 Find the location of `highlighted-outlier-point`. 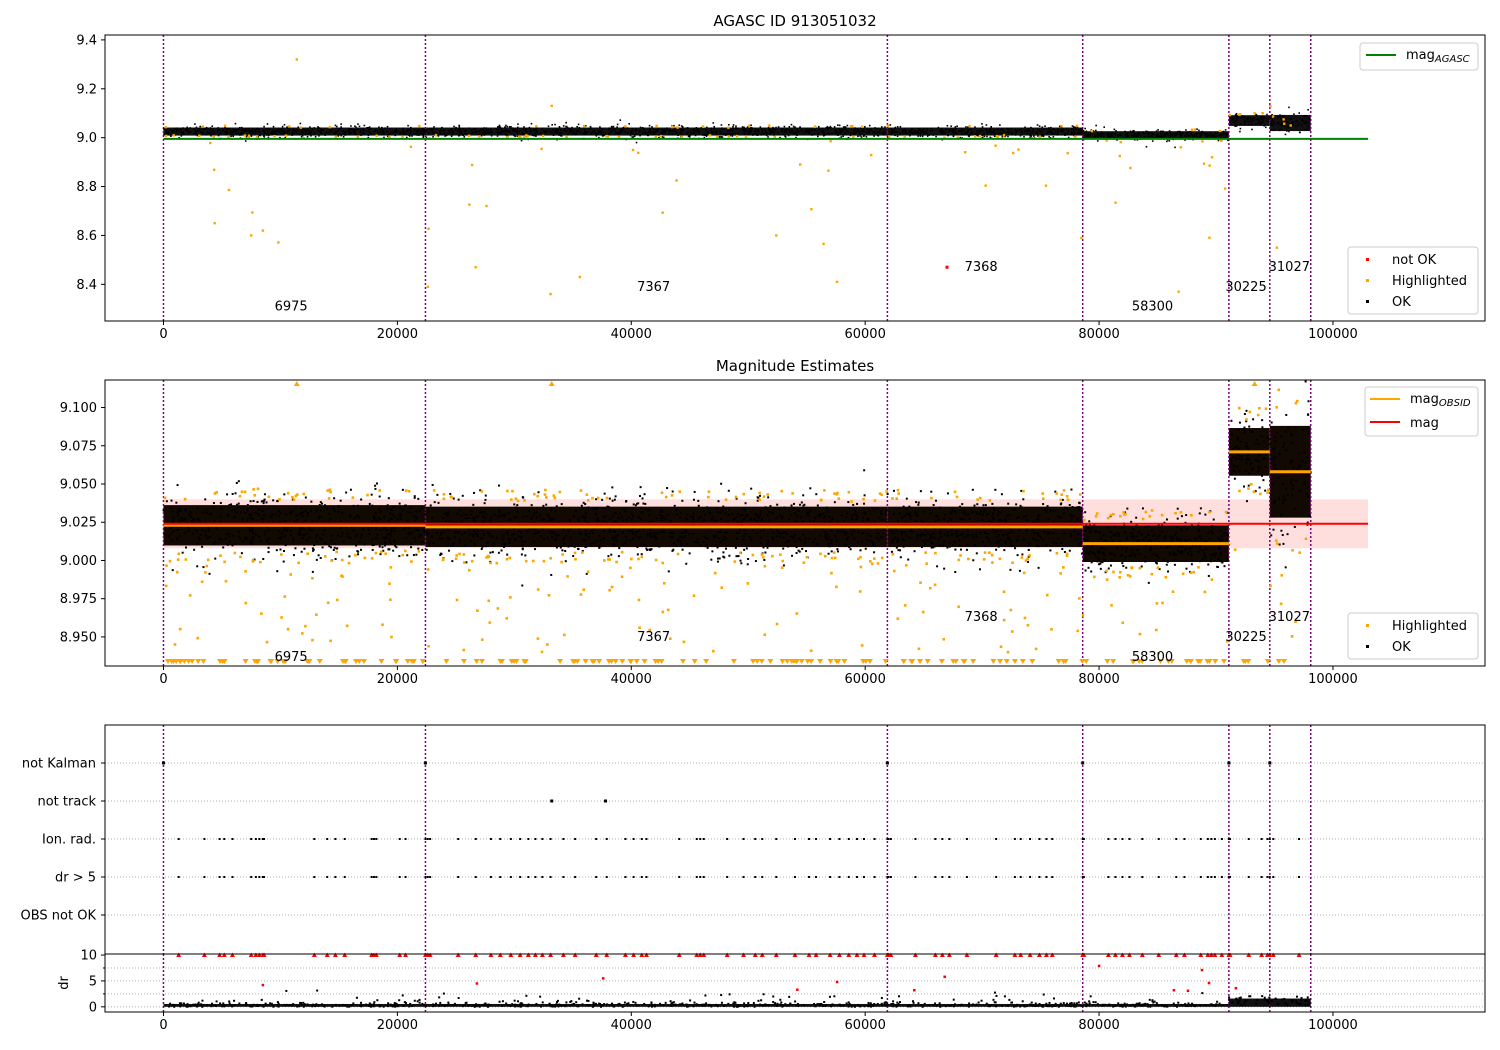

highlighted-outlier-point is located at coordinates (580, 277).